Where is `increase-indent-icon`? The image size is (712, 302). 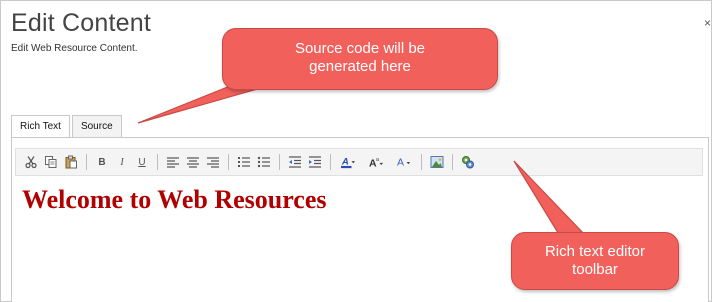 increase-indent-icon is located at coordinates (315, 162).